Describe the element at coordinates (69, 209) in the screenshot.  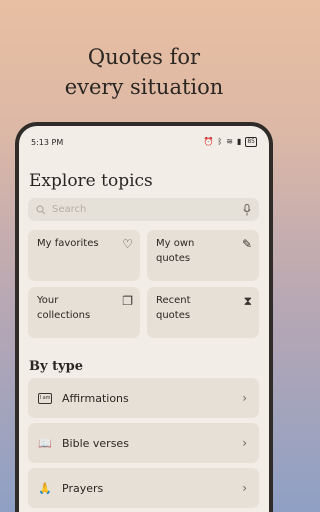
I see `search-placeholder: Search` at that location.